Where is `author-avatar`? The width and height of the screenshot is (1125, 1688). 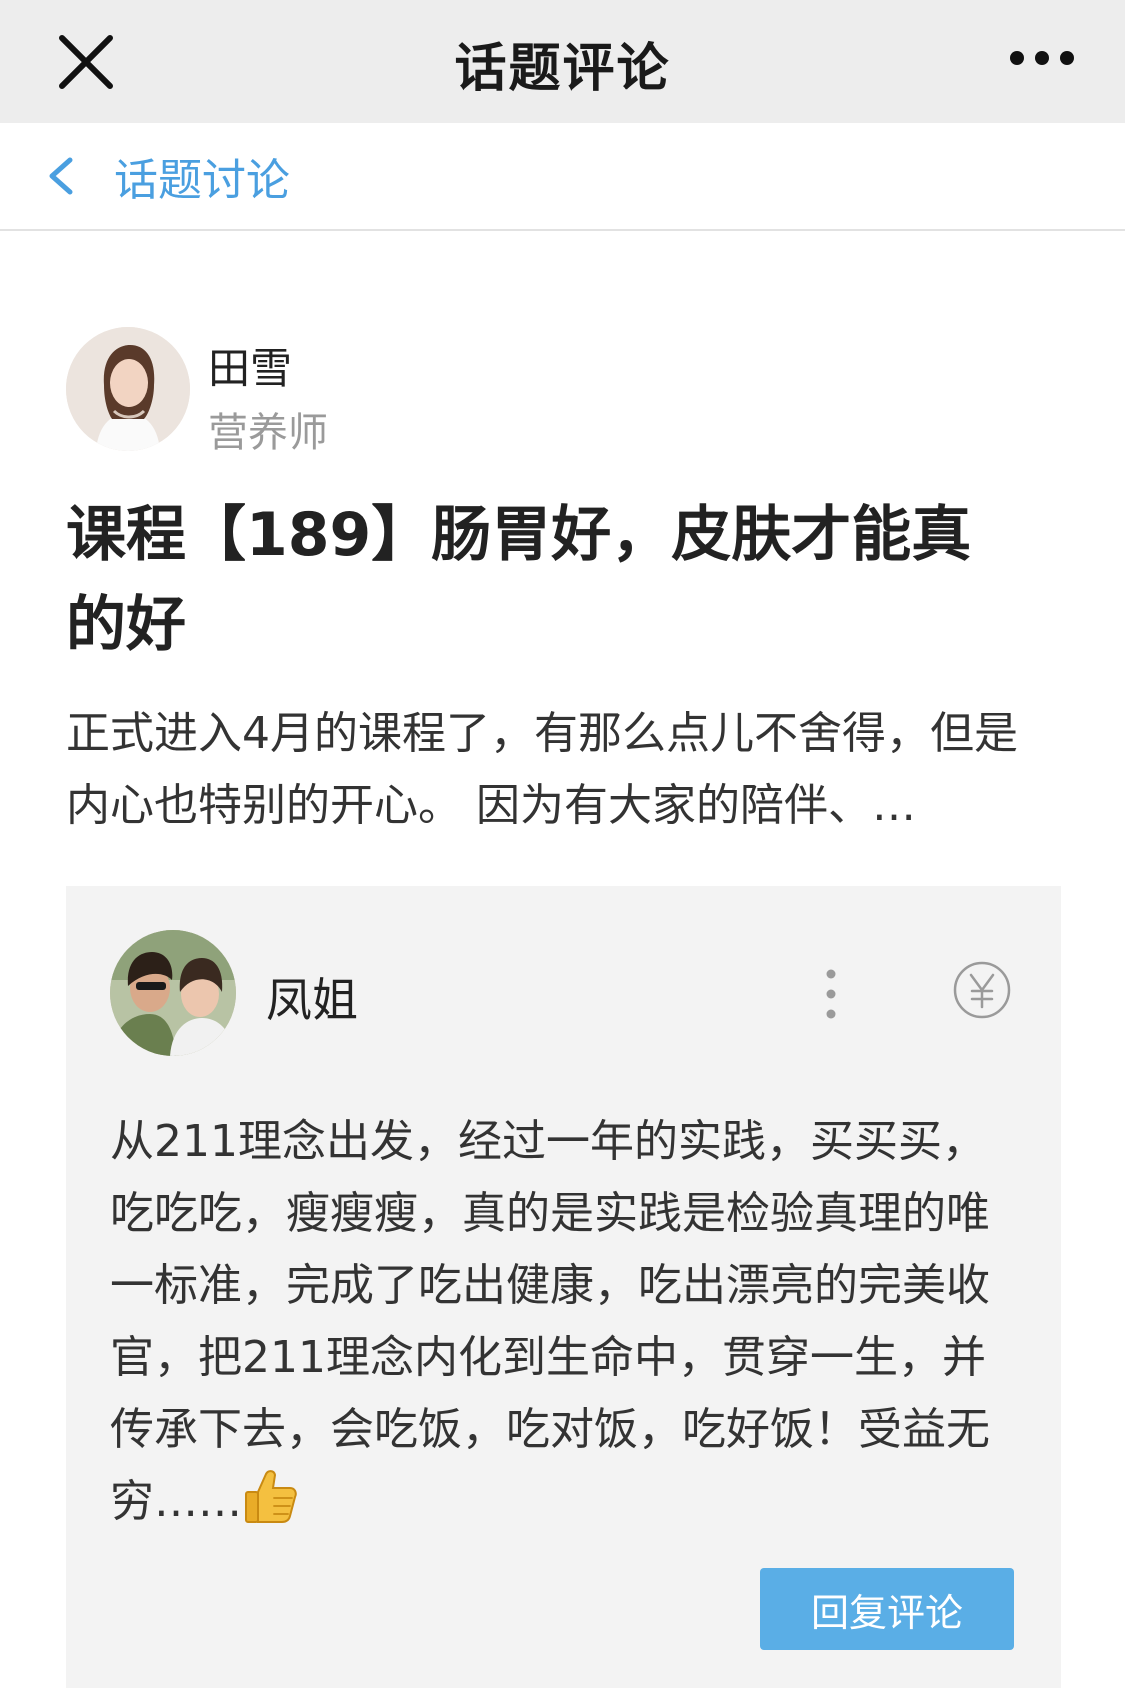
author-avatar is located at coordinates (128, 389).